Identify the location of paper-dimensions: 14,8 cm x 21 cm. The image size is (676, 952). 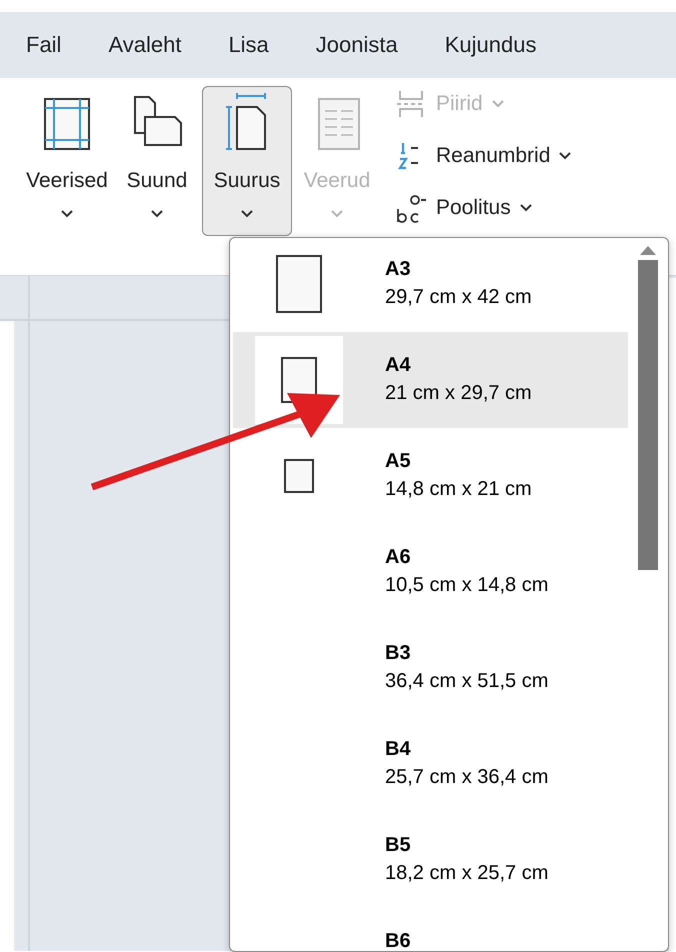
(458, 489).